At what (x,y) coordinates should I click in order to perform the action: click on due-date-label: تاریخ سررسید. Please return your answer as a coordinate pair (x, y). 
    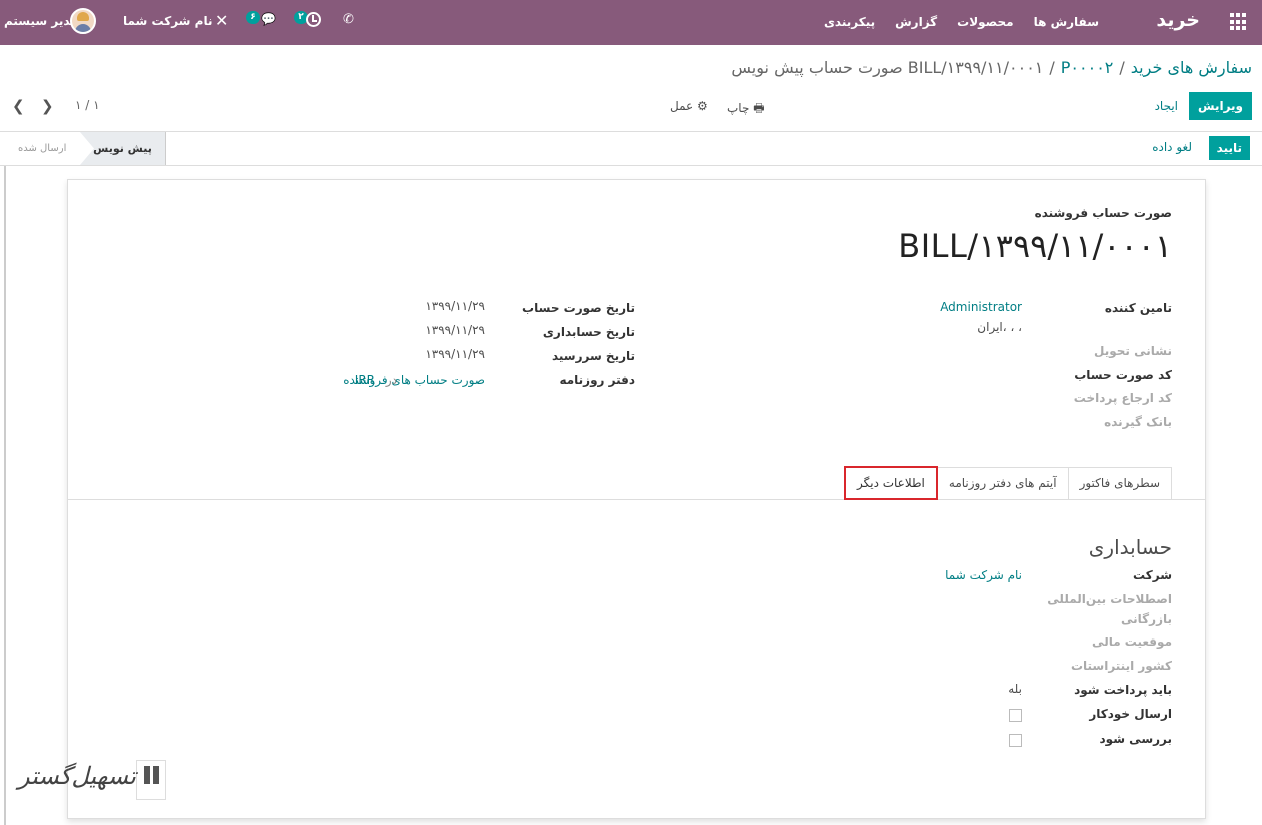
    Looking at the image, I should click on (593, 356).